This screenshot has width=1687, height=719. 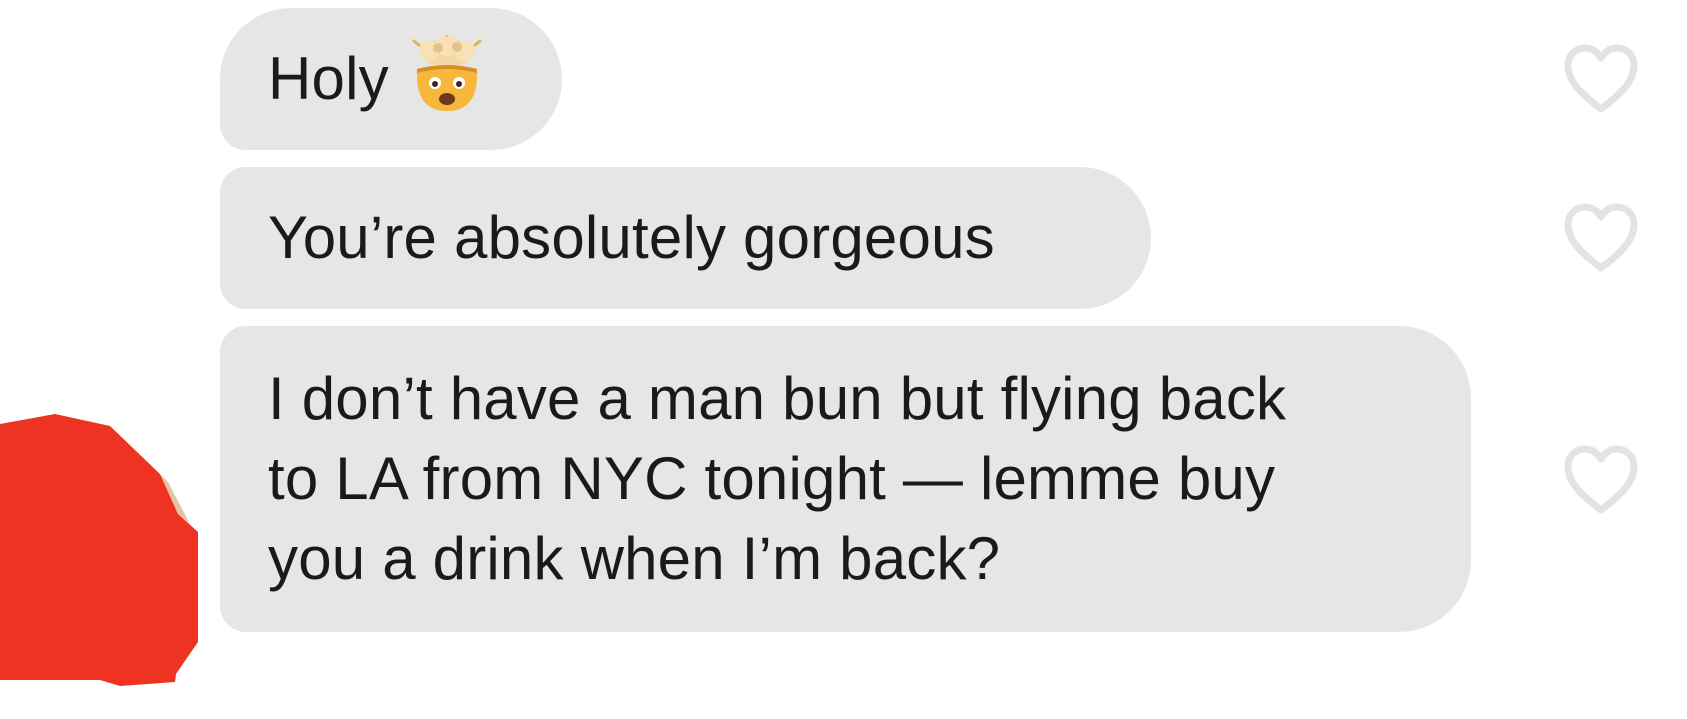 I want to click on message-text: Holy, so click(x=328, y=78).